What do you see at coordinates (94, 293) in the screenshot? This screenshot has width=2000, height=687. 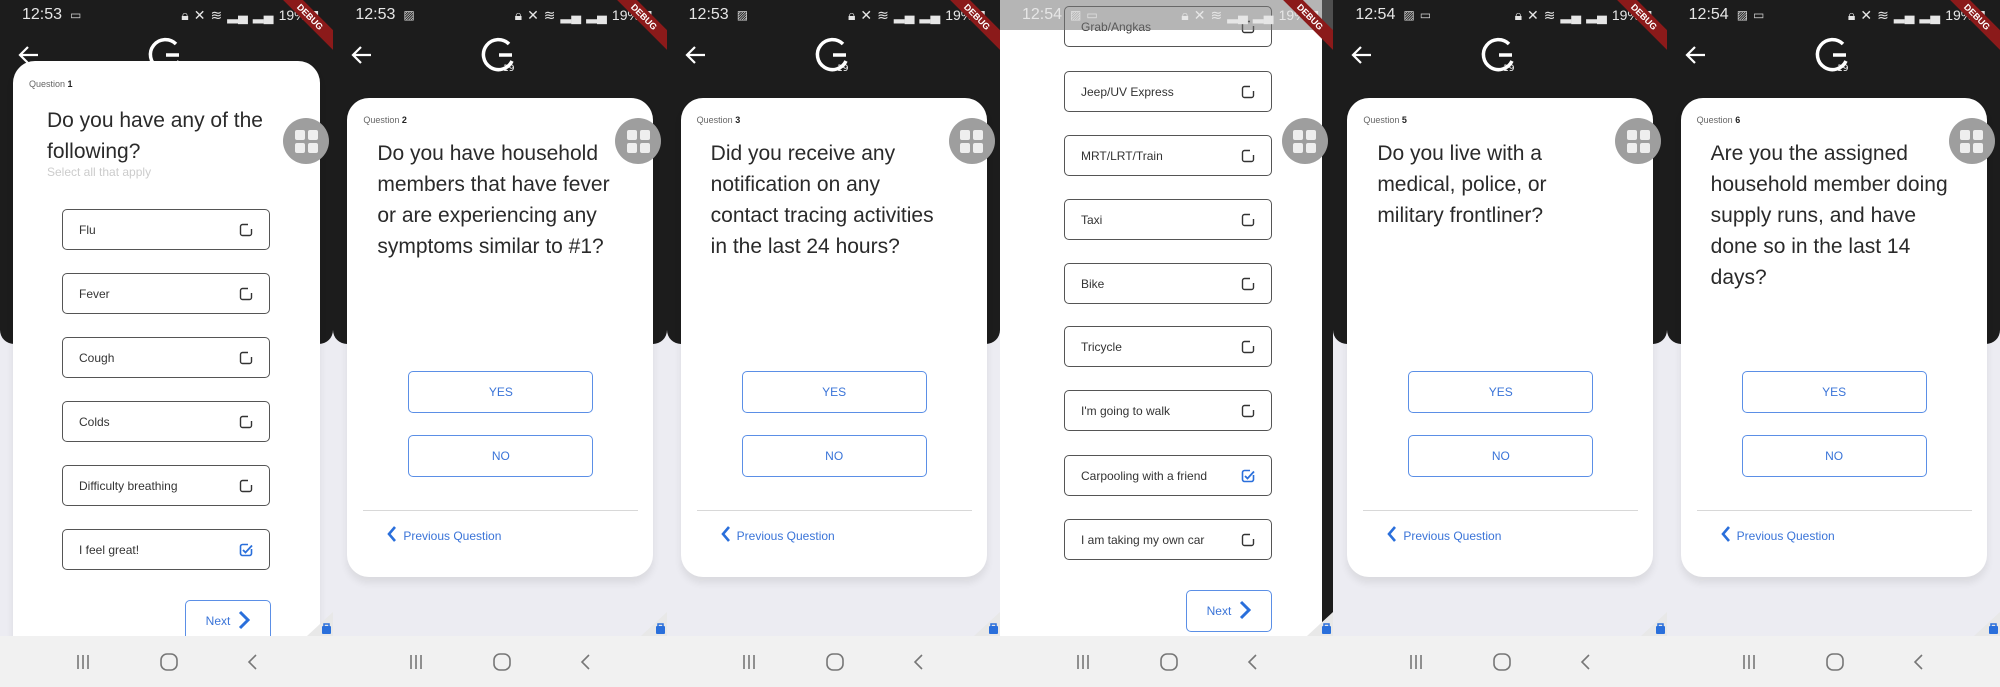 I see `option-label: Fever` at bounding box center [94, 293].